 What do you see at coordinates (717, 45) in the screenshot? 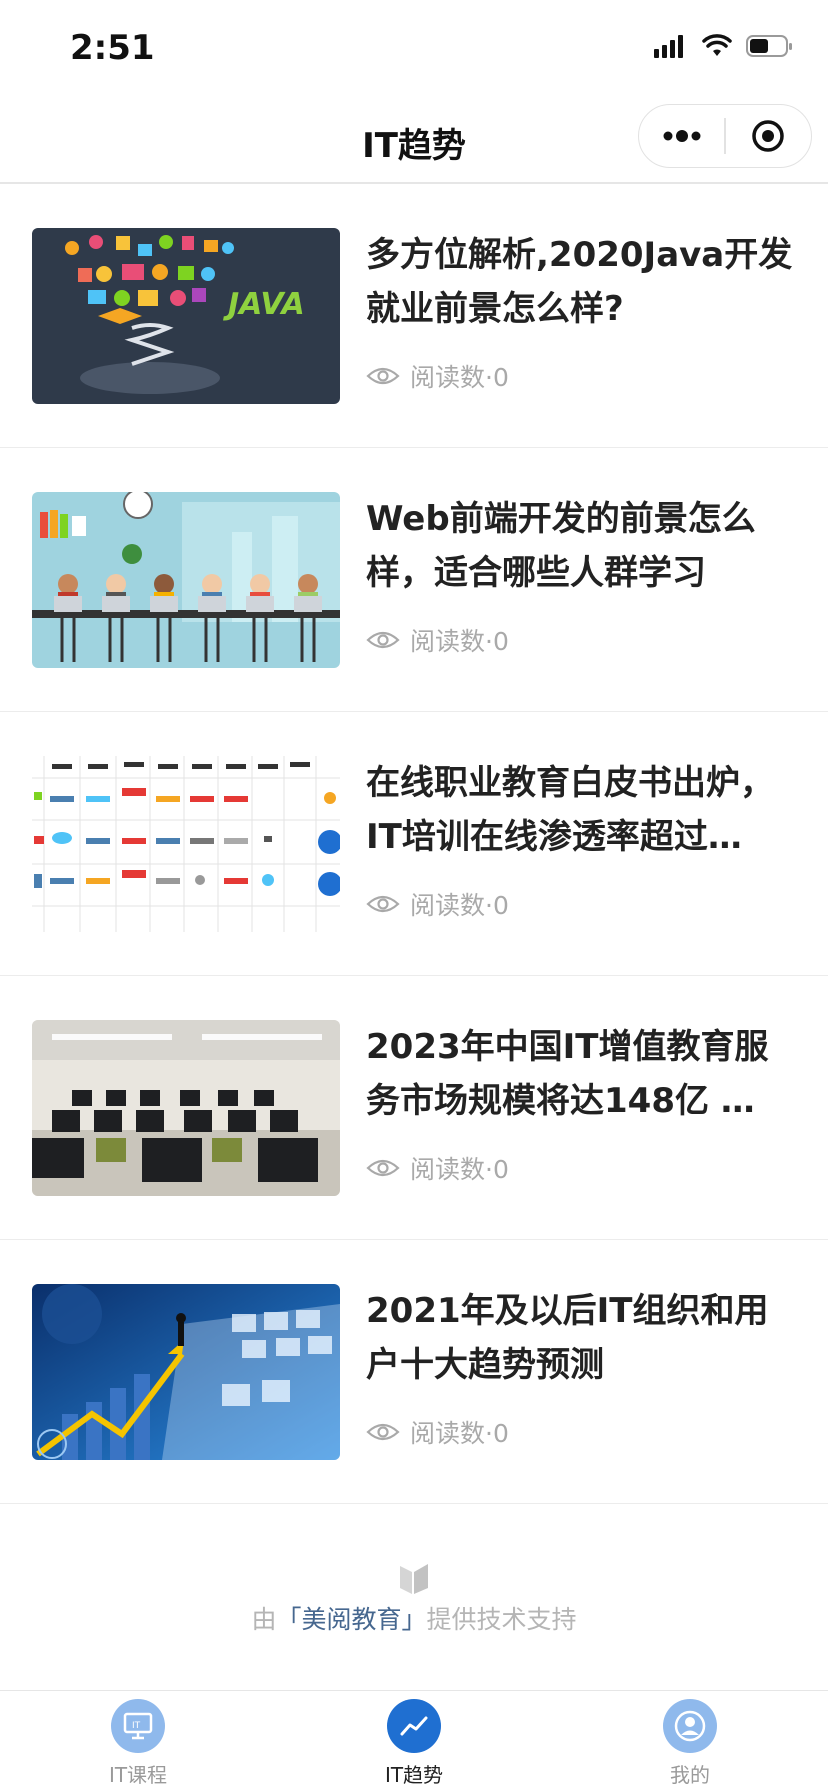
I see `wifi-icon` at bounding box center [717, 45].